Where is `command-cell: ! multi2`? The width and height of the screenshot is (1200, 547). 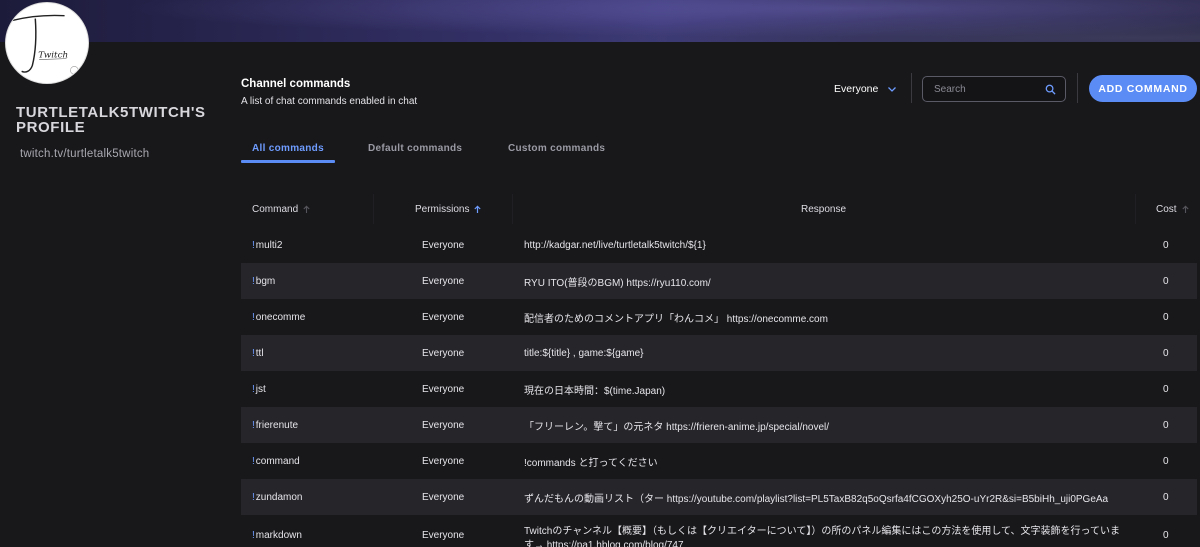 command-cell: ! multi2 is located at coordinates (267, 245).